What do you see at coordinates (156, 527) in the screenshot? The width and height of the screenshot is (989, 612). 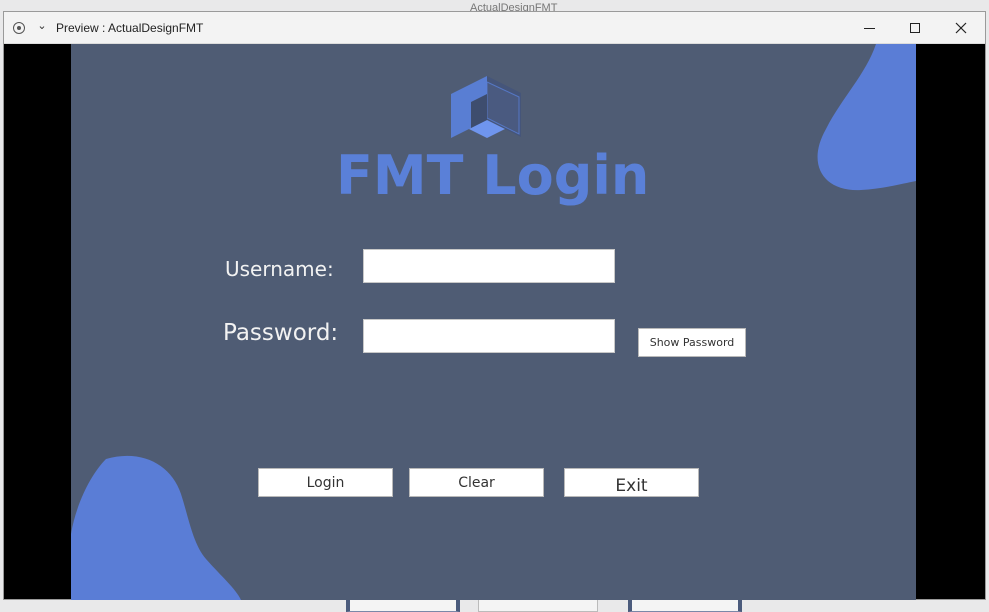 I see `bottom-left-blob` at bounding box center [156, 527].